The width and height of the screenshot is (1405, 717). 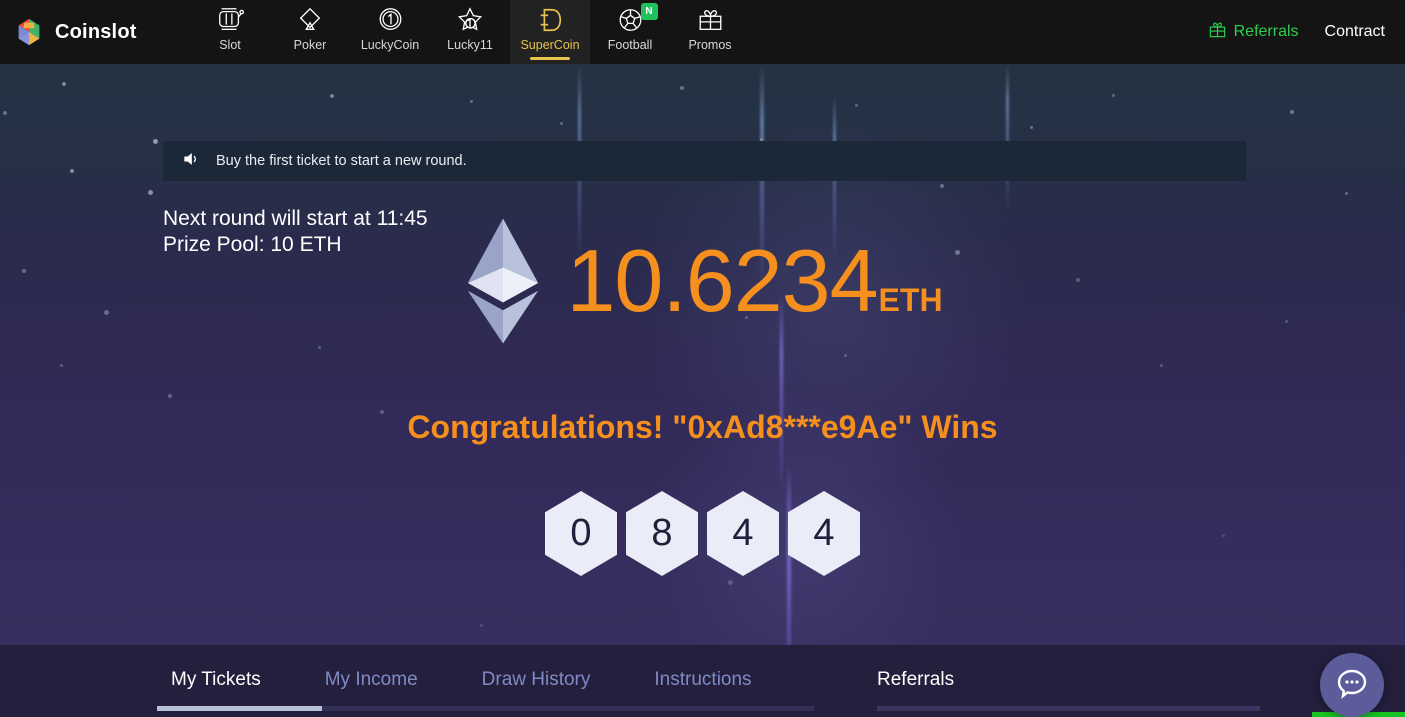 I want to click on referrals-section-title: Referrals, so click(x=916, y=679).